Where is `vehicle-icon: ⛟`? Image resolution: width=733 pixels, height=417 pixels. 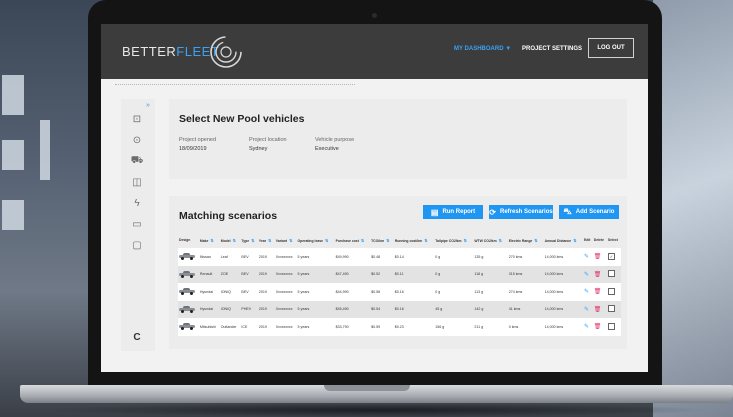 vehicle-icon: ⛟ is located at coordinates (137, 161).